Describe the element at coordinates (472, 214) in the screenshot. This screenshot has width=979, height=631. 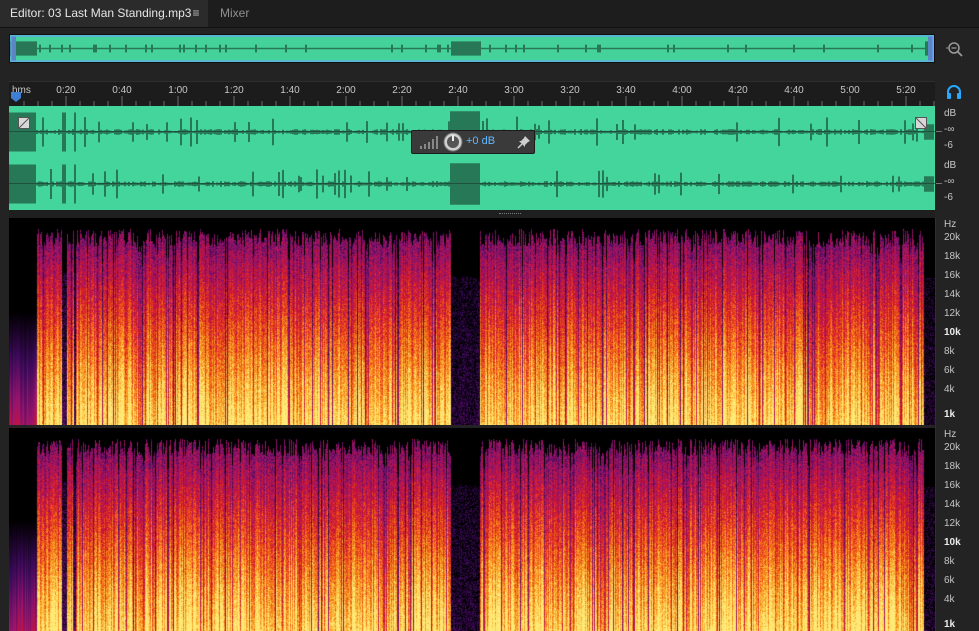
I see `waveform-spectral-divider` at that location.